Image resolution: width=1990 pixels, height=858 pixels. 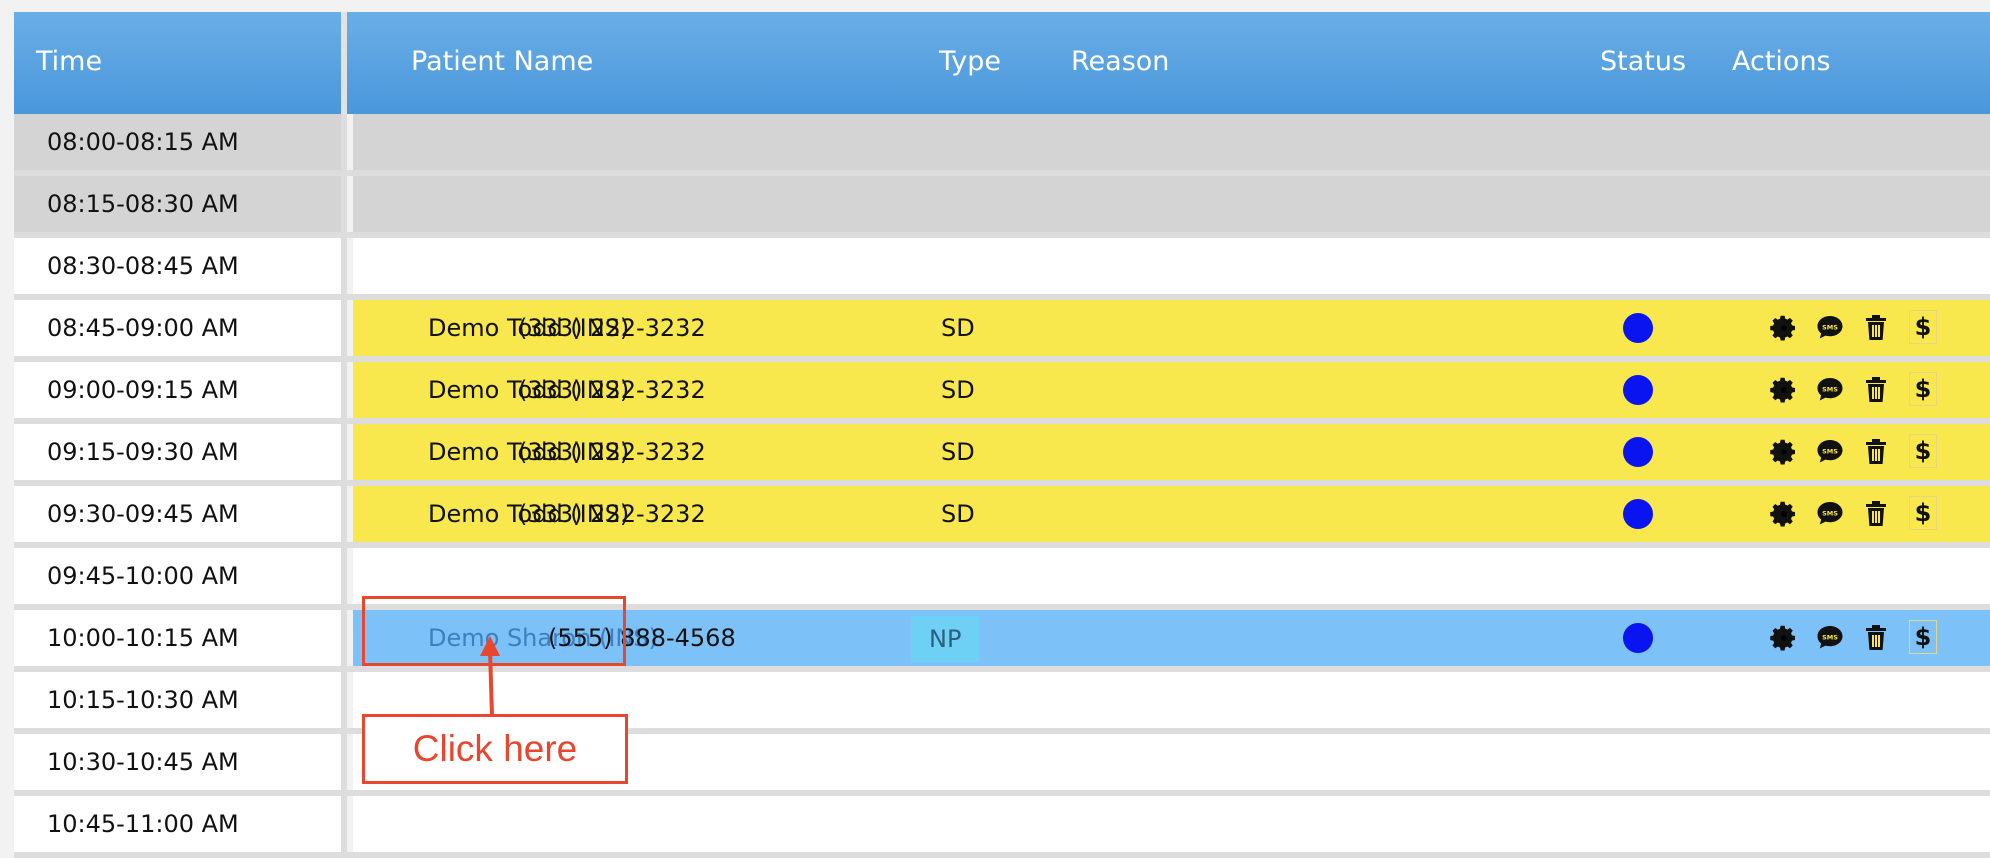 I want to click on header-status: Status, so click(x=1643, y=61).